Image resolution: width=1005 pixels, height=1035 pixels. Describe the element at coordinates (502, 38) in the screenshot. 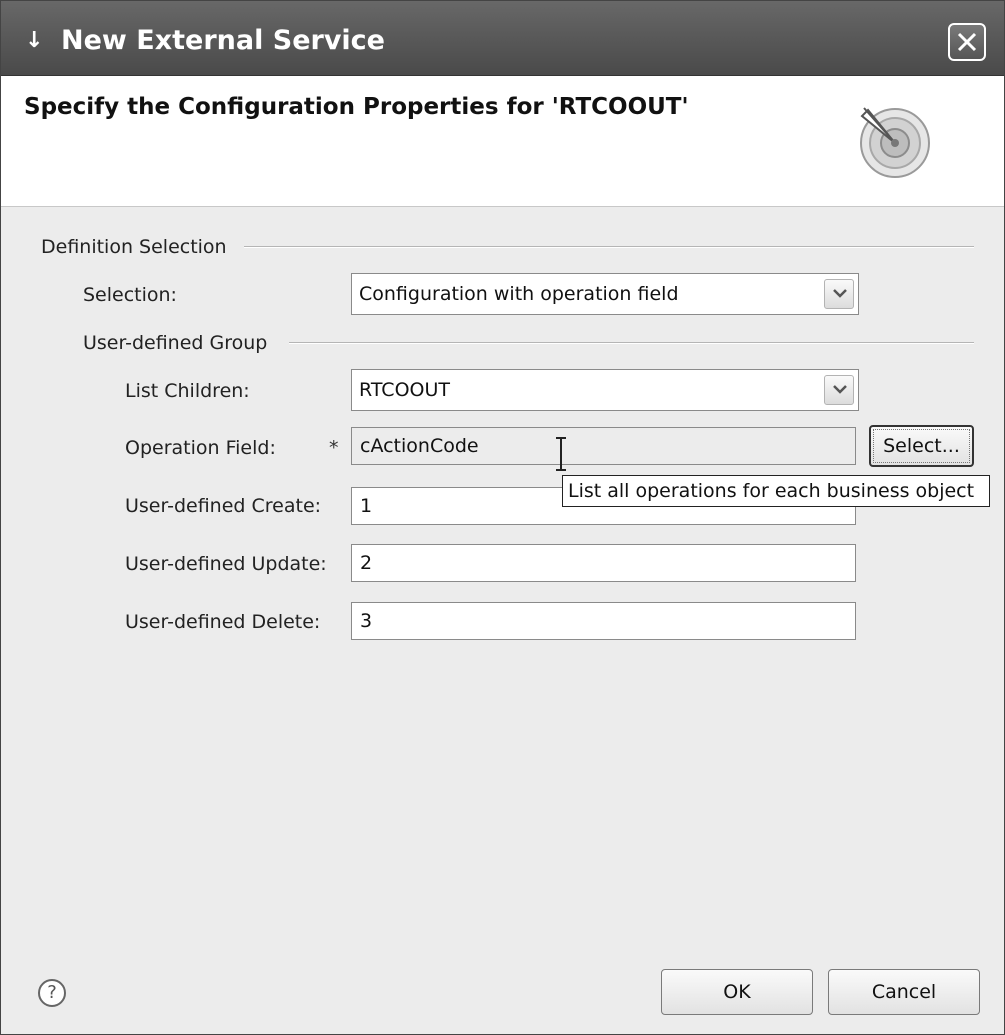

I see `title-bar: ↓ New External Service` at that location.